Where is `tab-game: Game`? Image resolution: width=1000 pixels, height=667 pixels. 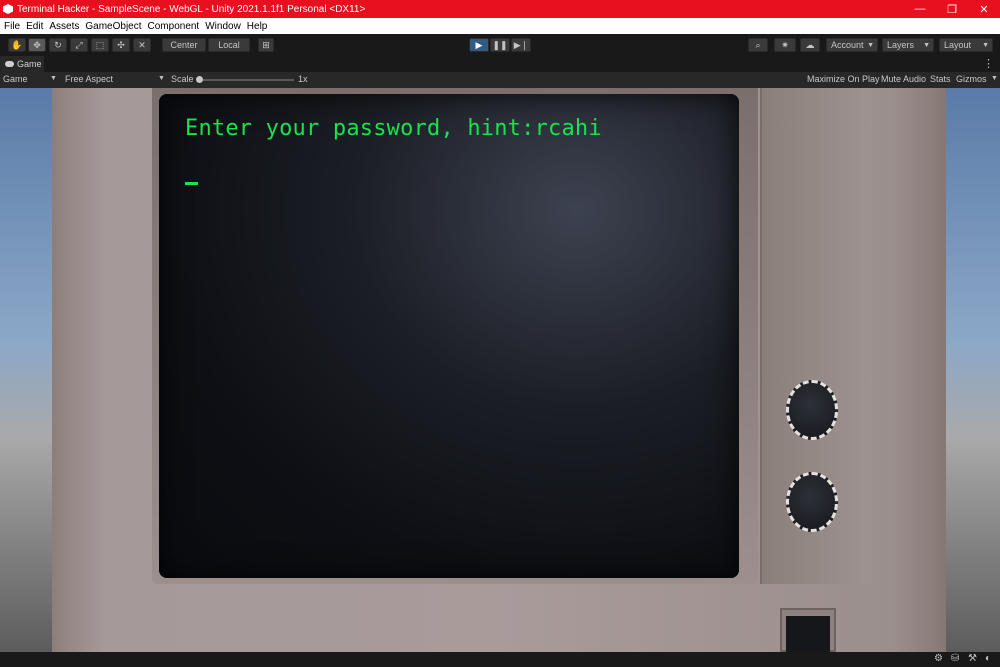 tab-game: Game is located at coordinates (22, 64).